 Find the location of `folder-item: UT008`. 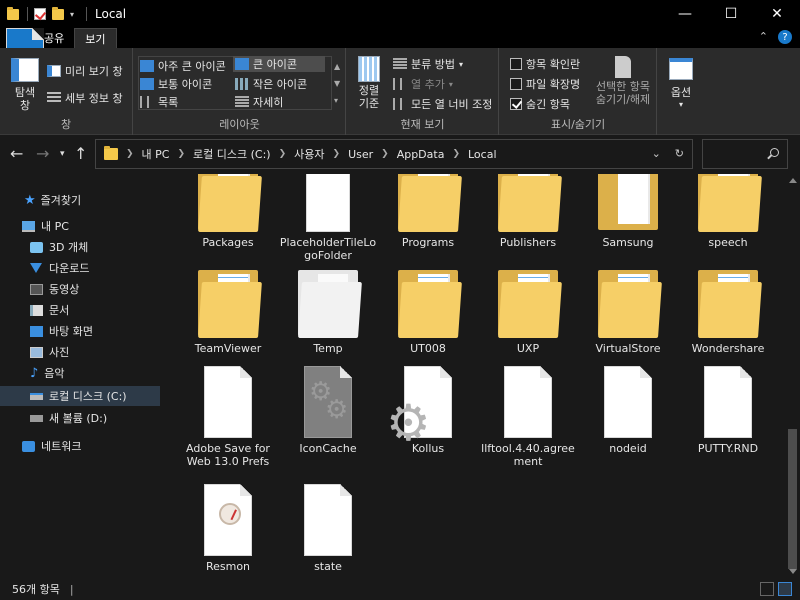

folder-item: UT008 is located at coordinates (428, 310).